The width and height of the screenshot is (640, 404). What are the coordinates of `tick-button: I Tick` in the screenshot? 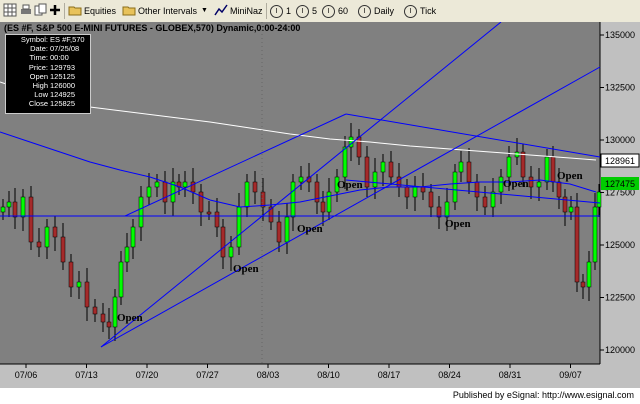 It's located at (420, 11).